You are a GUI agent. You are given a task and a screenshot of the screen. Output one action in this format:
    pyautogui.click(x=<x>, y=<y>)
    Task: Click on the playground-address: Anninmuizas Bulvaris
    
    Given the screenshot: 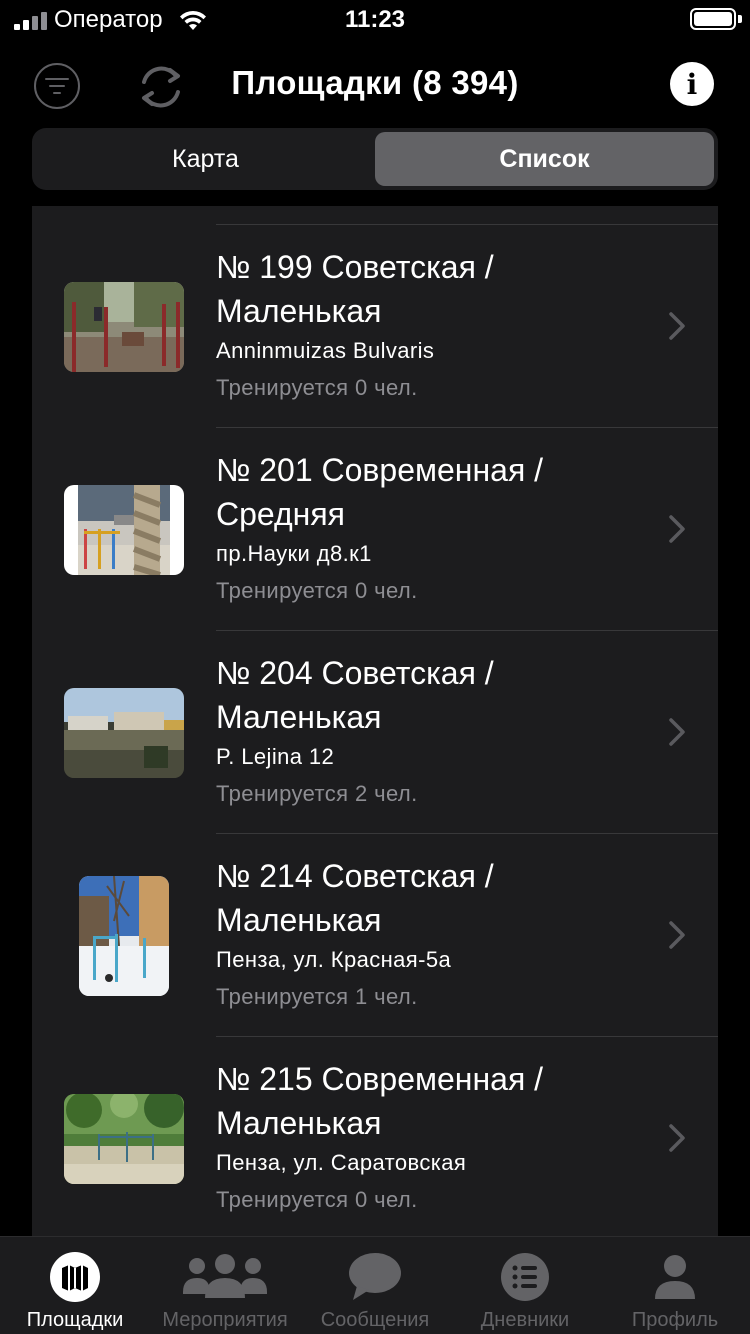 What is the action you would take?
    pyautogui.click(x=325, y=350)
    